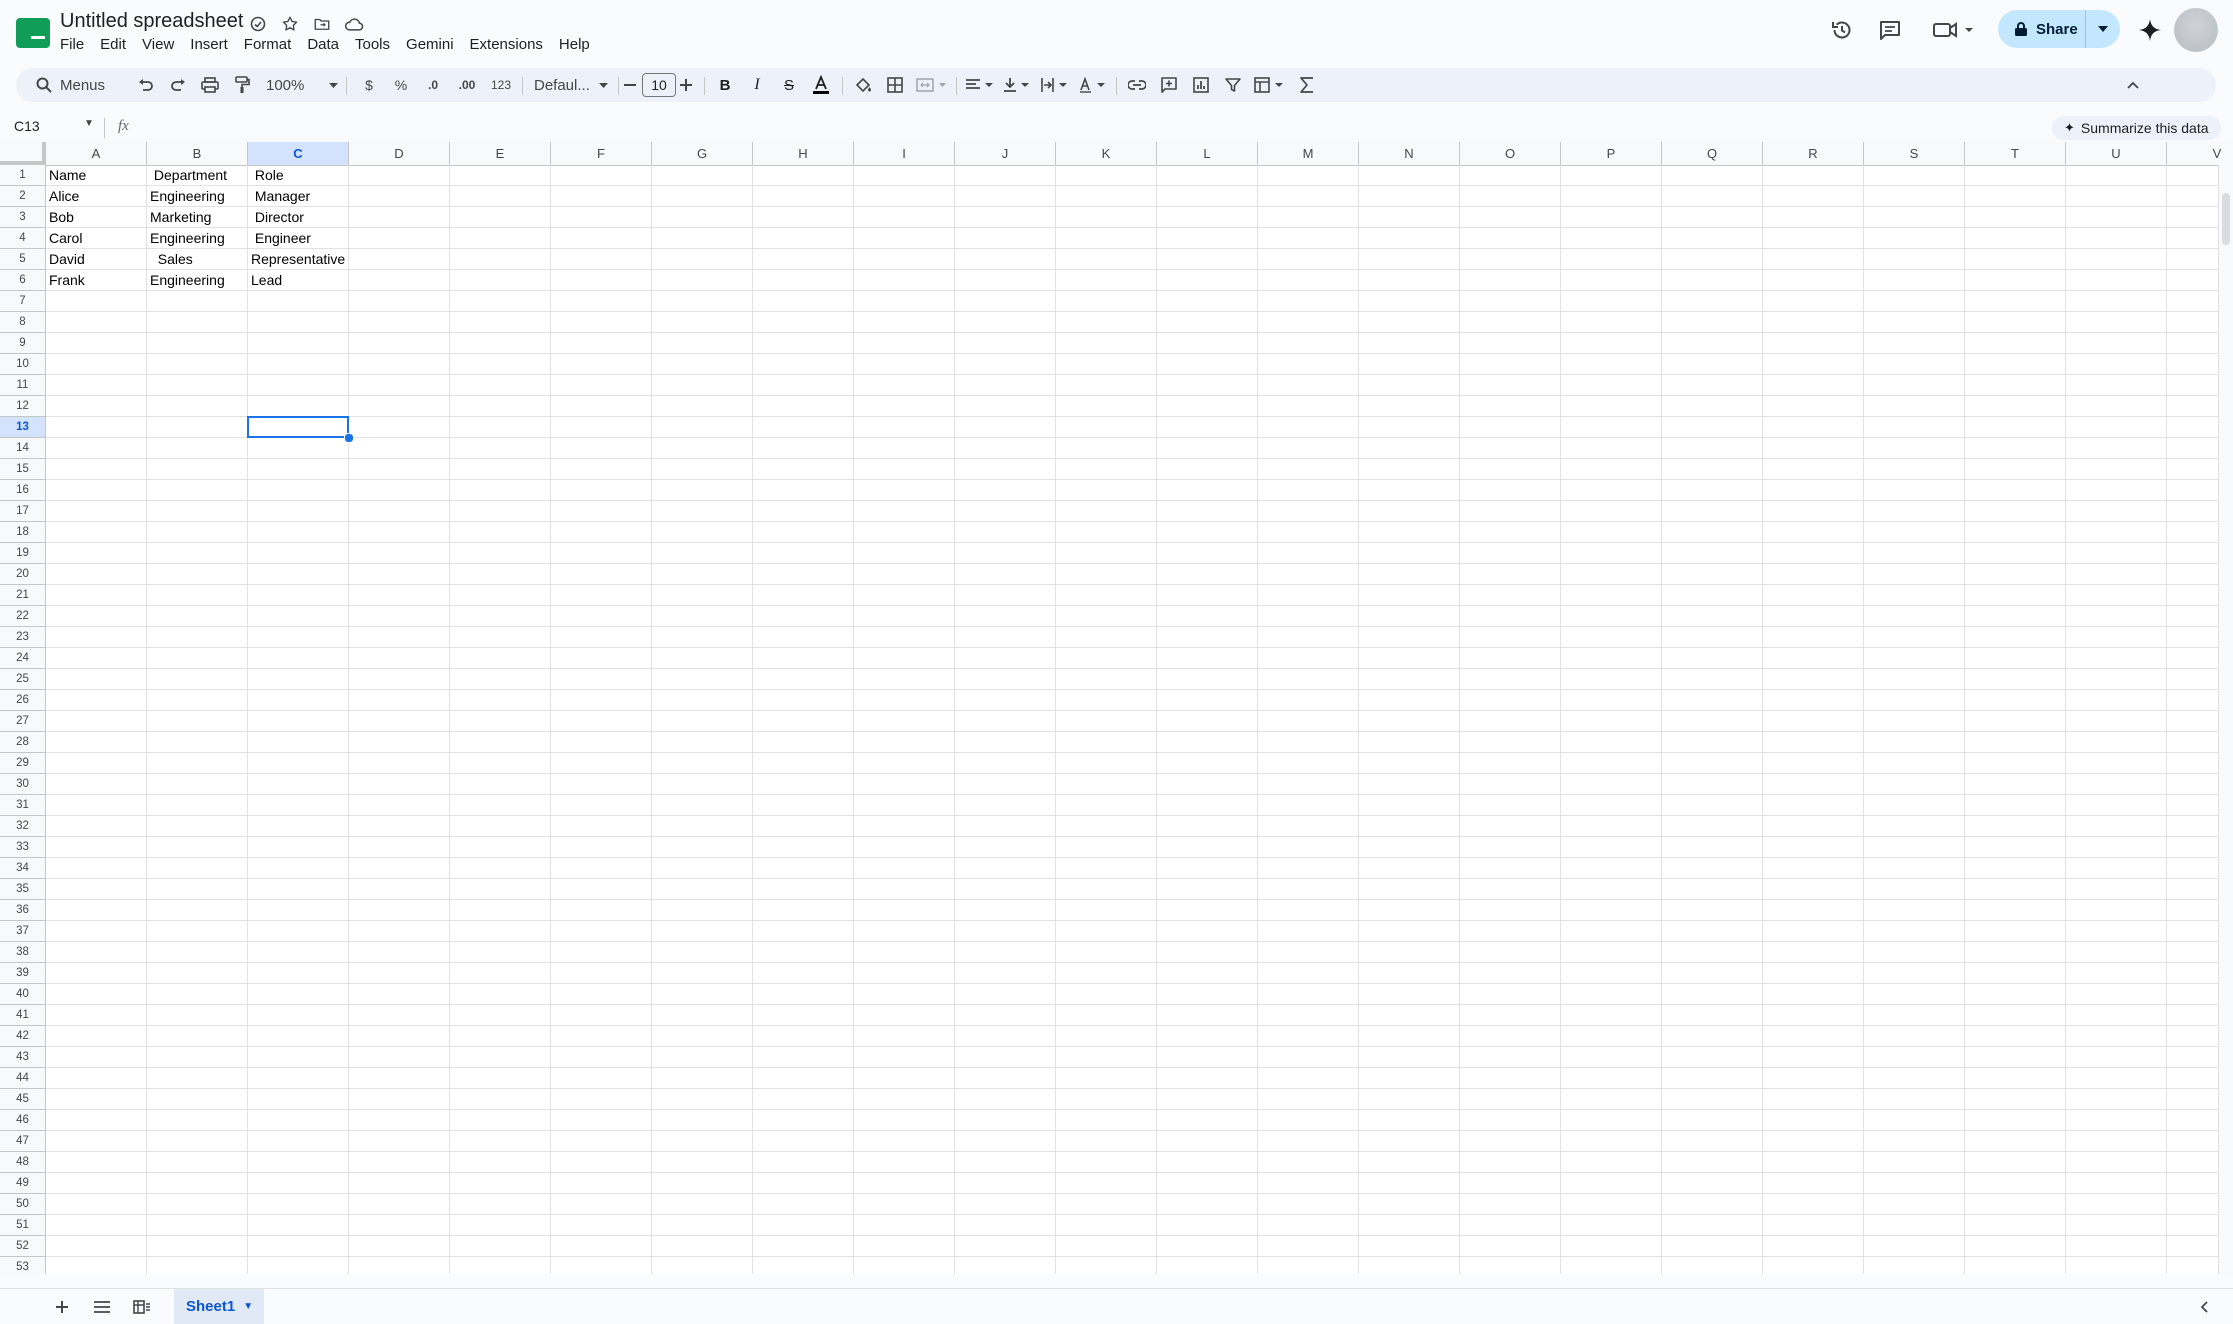 The image size is (2233, 1324). I want to click on cell-a6: Frank, so click(96, 280).